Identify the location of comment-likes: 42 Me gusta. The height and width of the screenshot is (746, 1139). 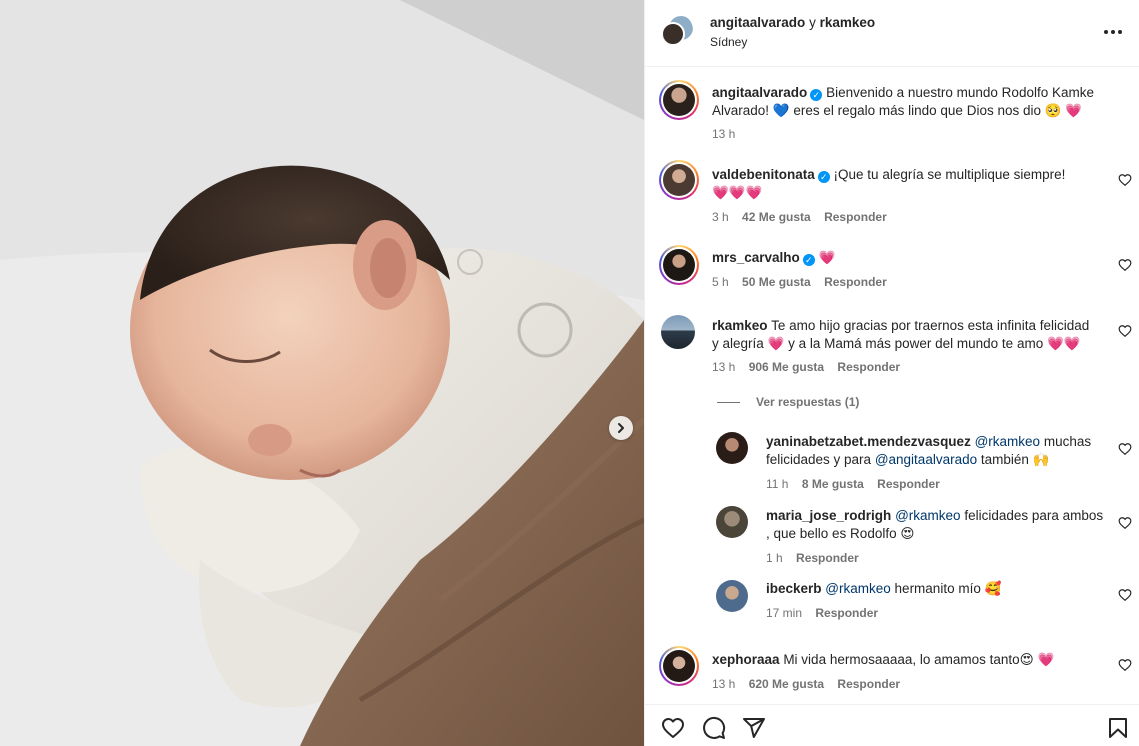
(776, 217).